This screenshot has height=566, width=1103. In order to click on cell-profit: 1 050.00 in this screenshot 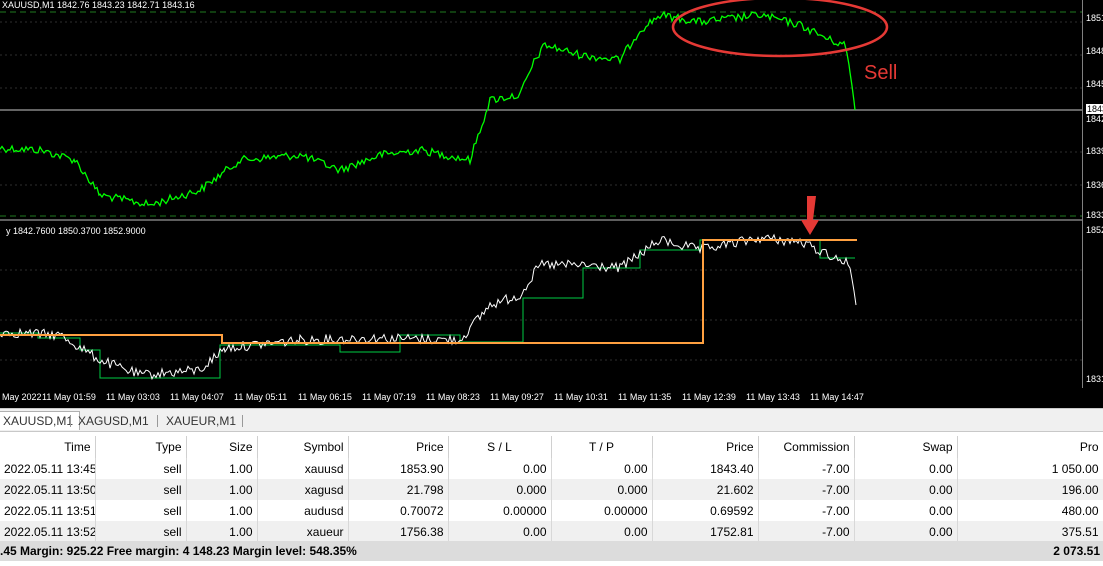, I will do `click(1030, 468)`.